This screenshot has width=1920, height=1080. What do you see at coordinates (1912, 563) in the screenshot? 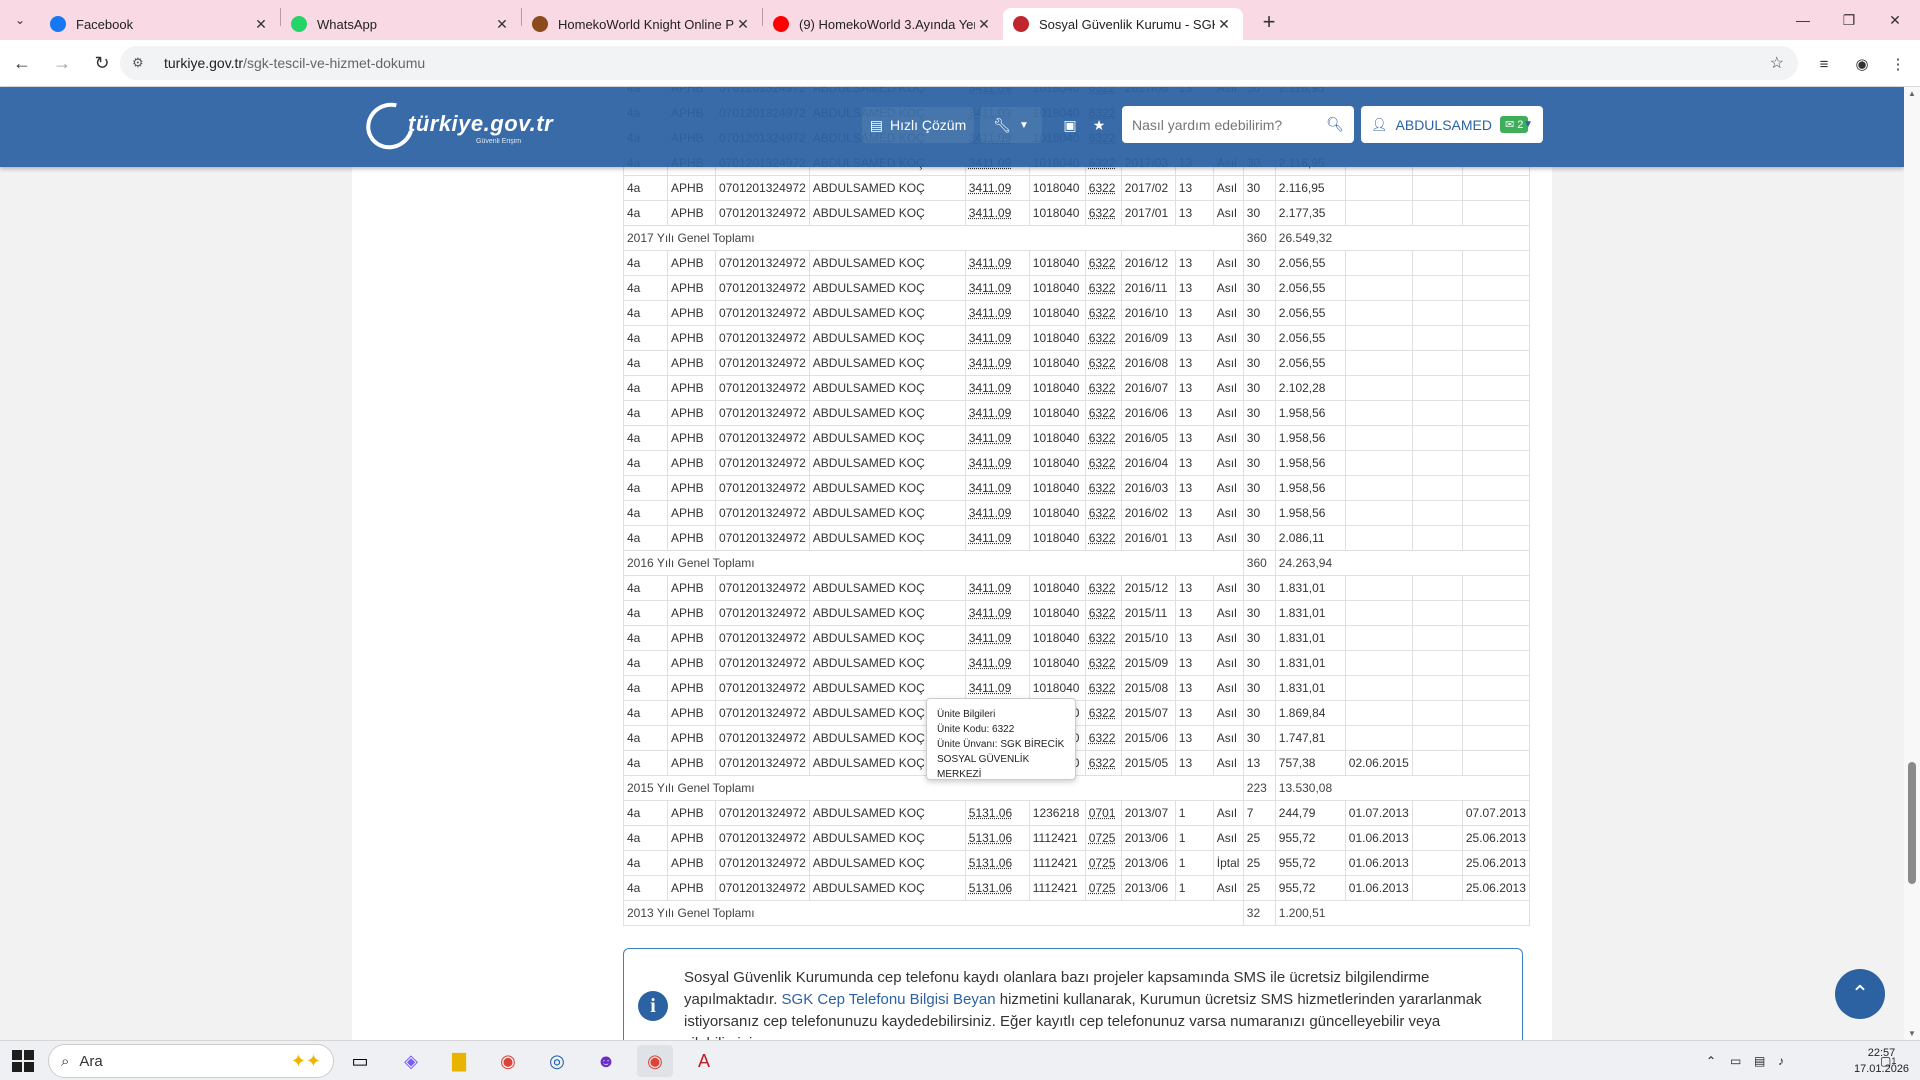
I see `page-scrollbar: ▲ ▼` at bounding box center [1912, 563].